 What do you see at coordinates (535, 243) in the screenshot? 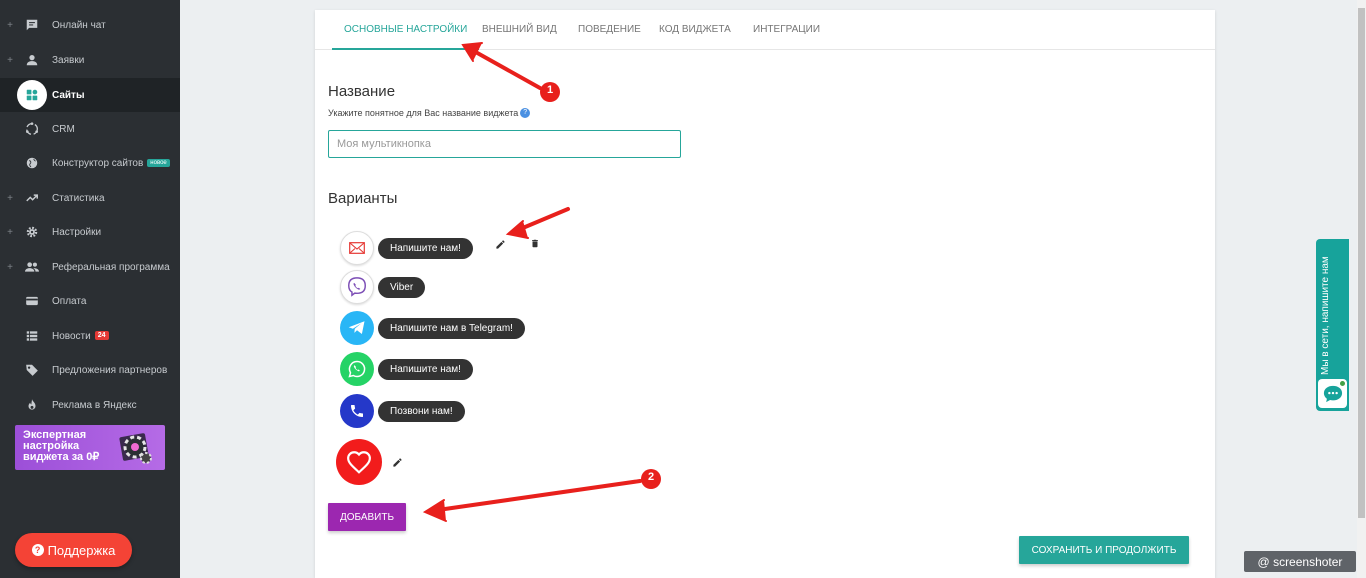
I see `trash-icon` at bounding box center [535, 243].